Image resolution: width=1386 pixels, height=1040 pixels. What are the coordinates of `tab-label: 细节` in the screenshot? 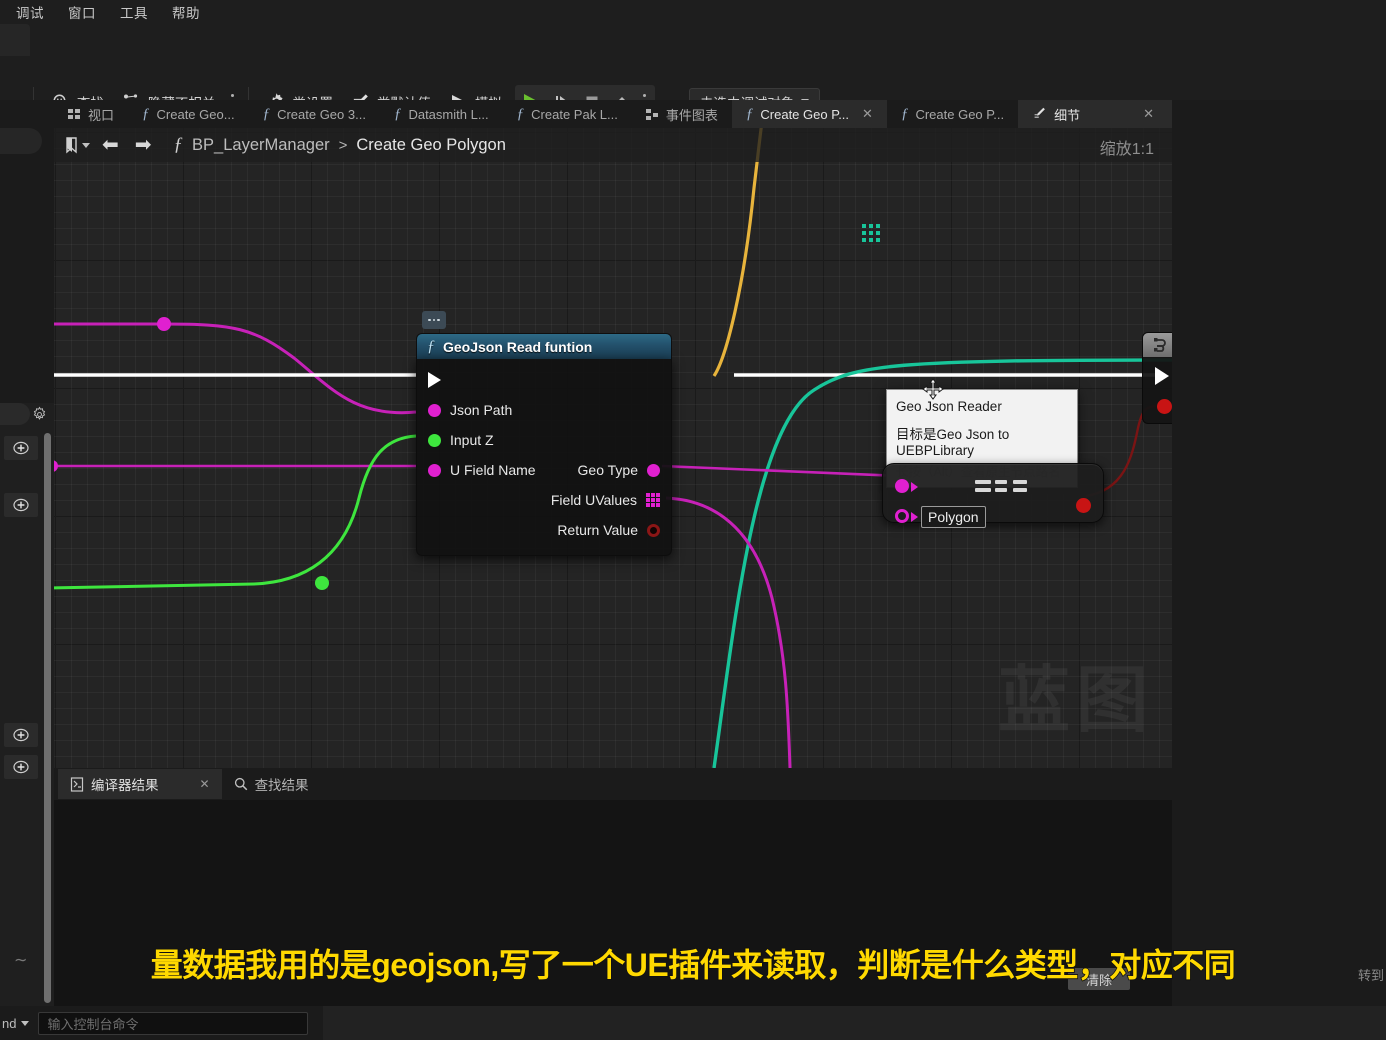 It's located at (1067, 115).